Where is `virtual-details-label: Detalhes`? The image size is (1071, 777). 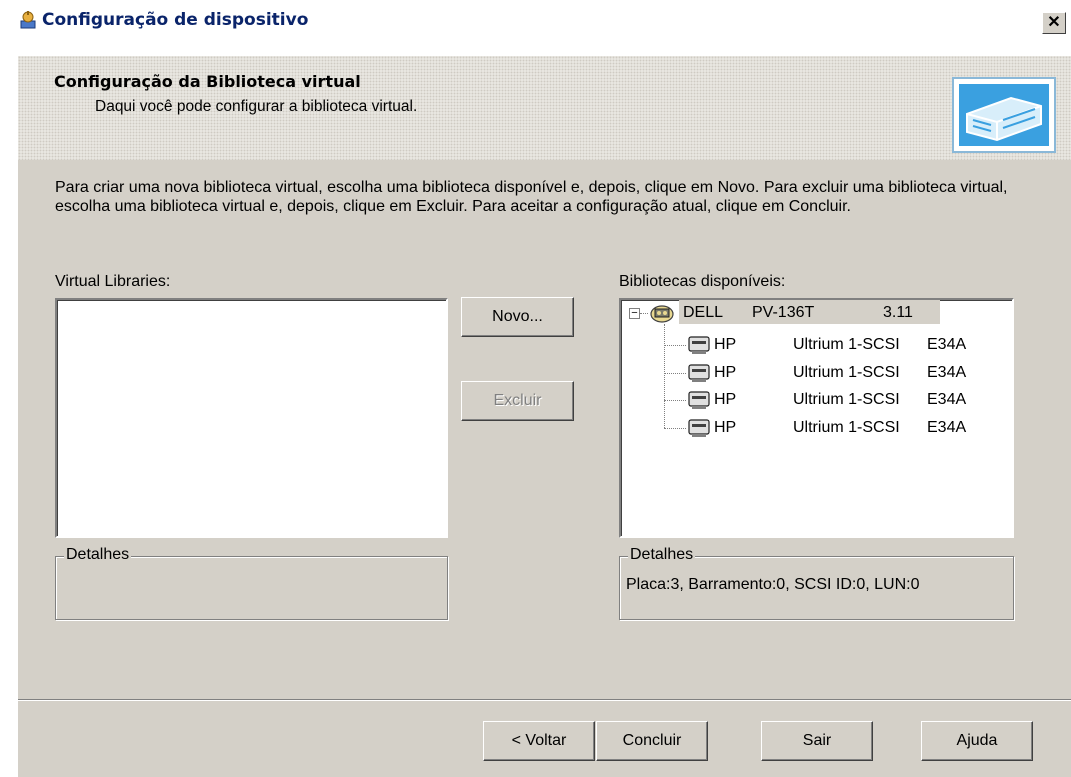
virtual-details-label: Detalhes is located at coordinates (98, 555).